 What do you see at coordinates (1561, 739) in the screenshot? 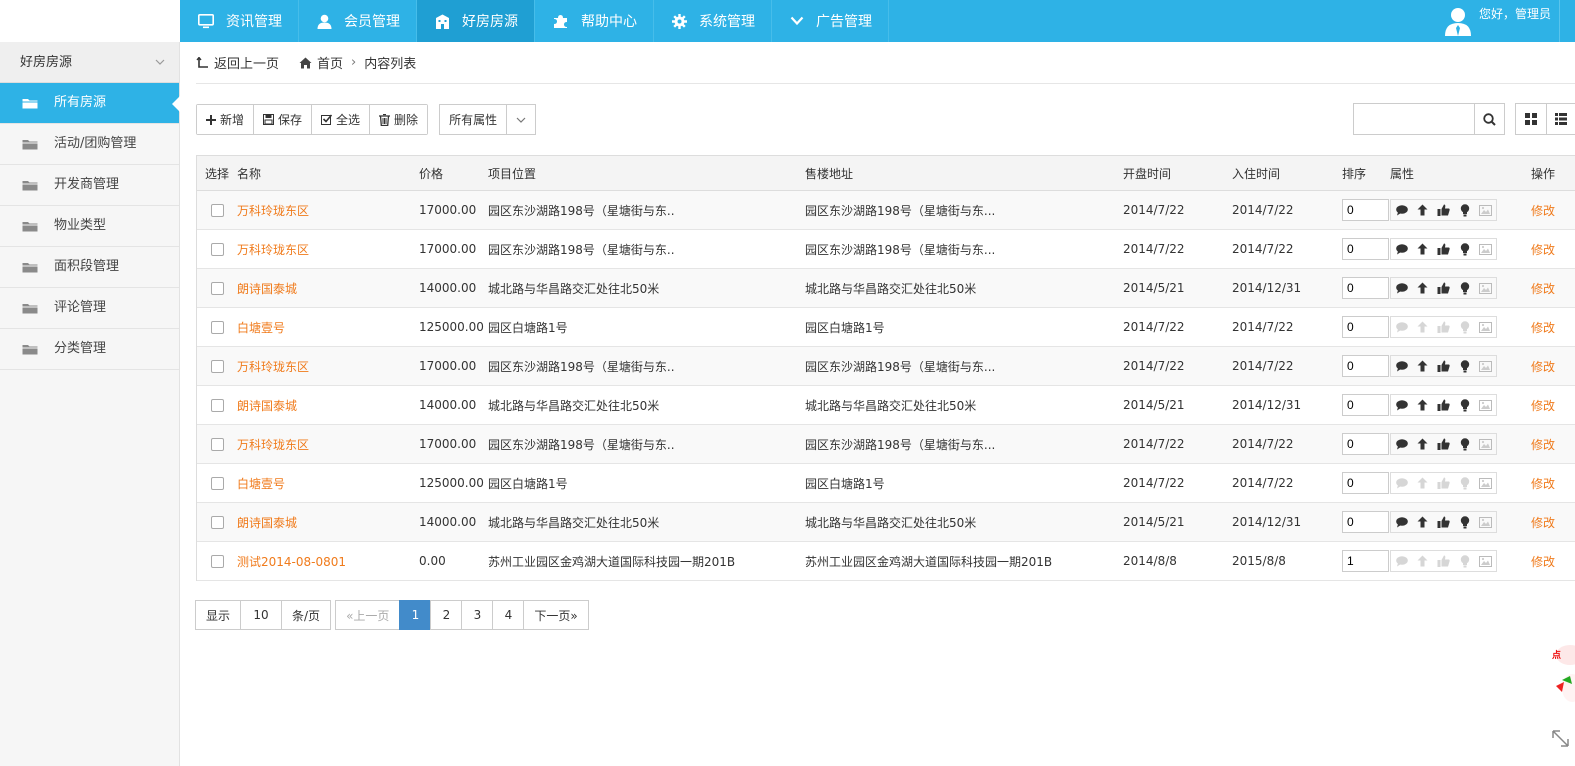
I see `resize-icon` at bounding box center [1561, 739].